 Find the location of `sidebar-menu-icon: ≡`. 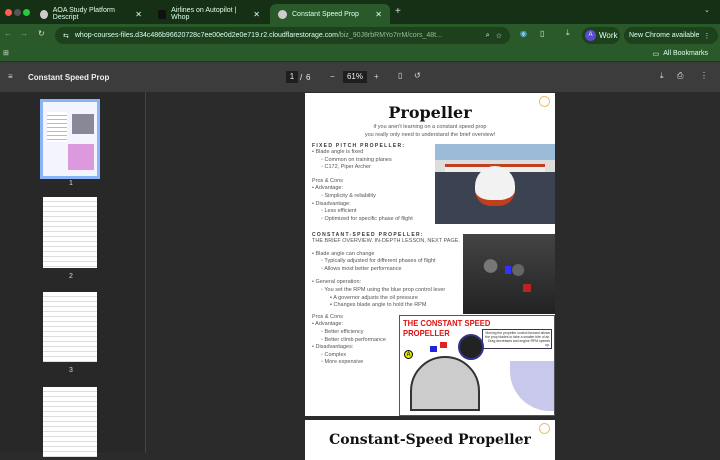

sidebar-menu-icon: ≡ is located at coordinates (10, 76).